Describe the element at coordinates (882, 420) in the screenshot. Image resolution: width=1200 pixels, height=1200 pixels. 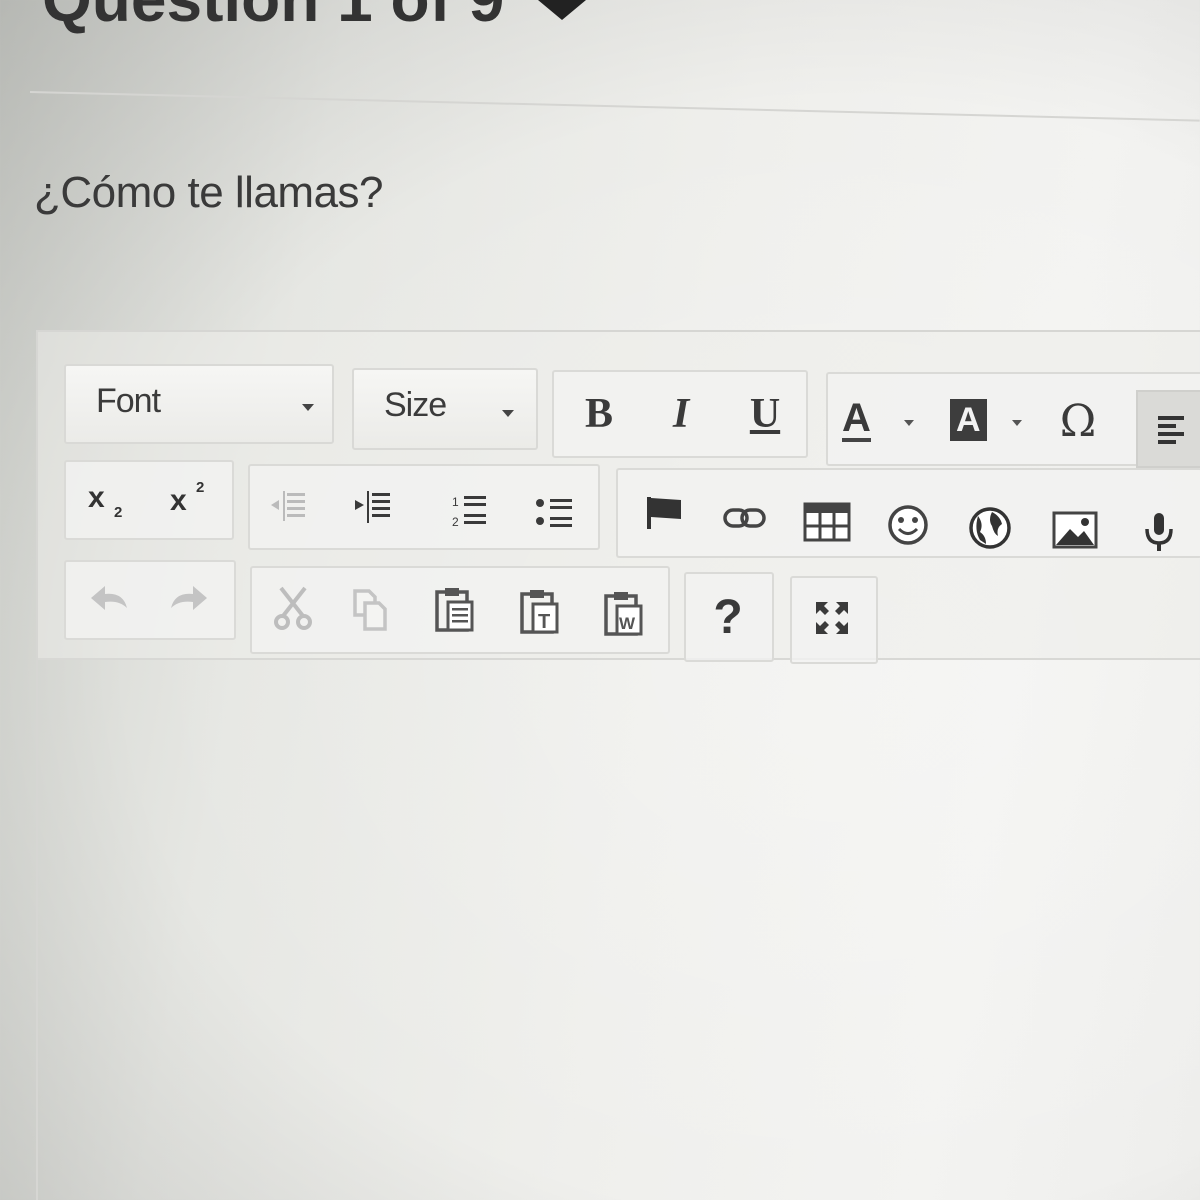
I see `text-color-button: A` at that location.